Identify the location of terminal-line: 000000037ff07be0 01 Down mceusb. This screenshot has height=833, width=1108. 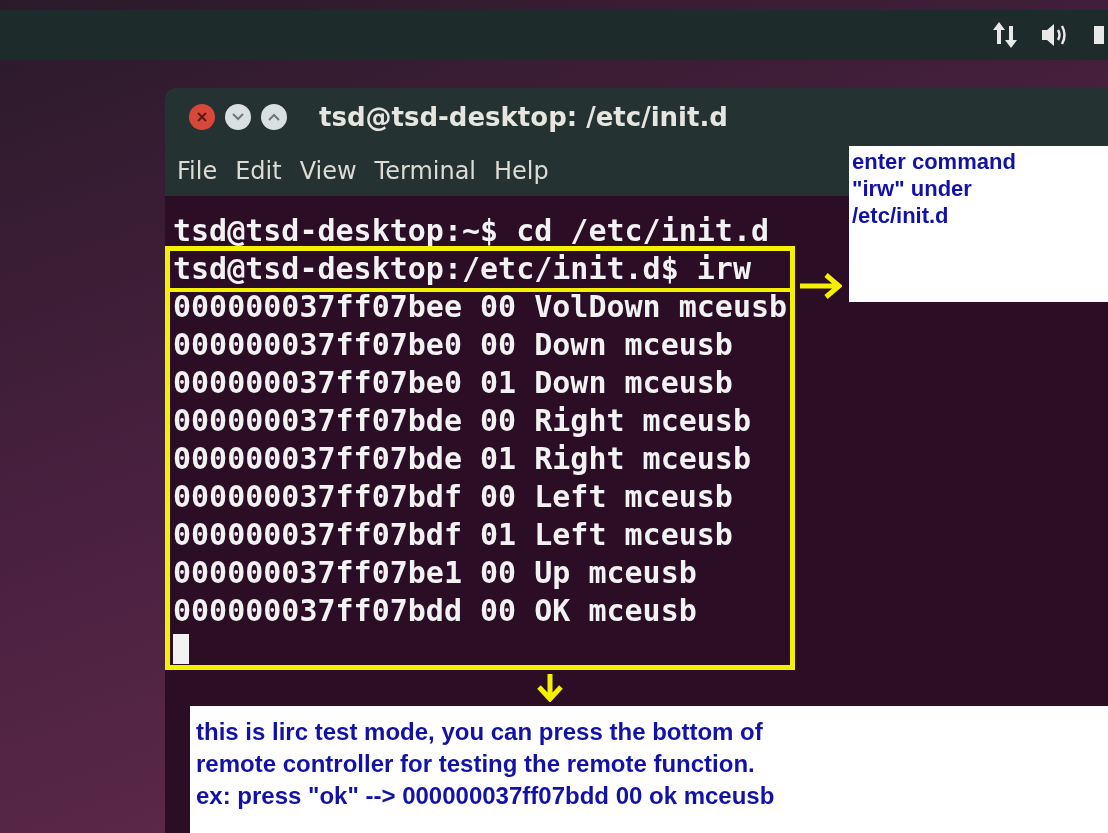
(453, 383).